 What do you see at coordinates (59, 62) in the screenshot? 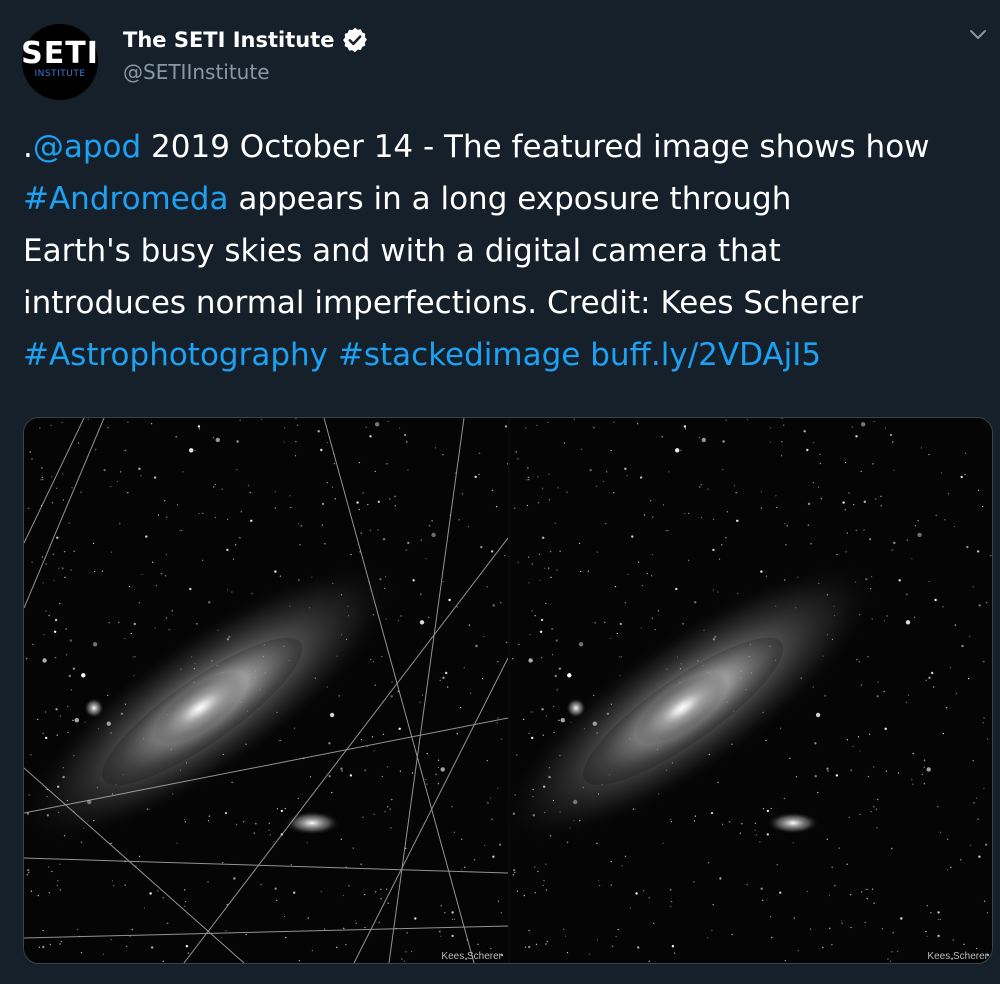
I see `avatar: SETI INSTITUTE` at bounding box center [59, 62].